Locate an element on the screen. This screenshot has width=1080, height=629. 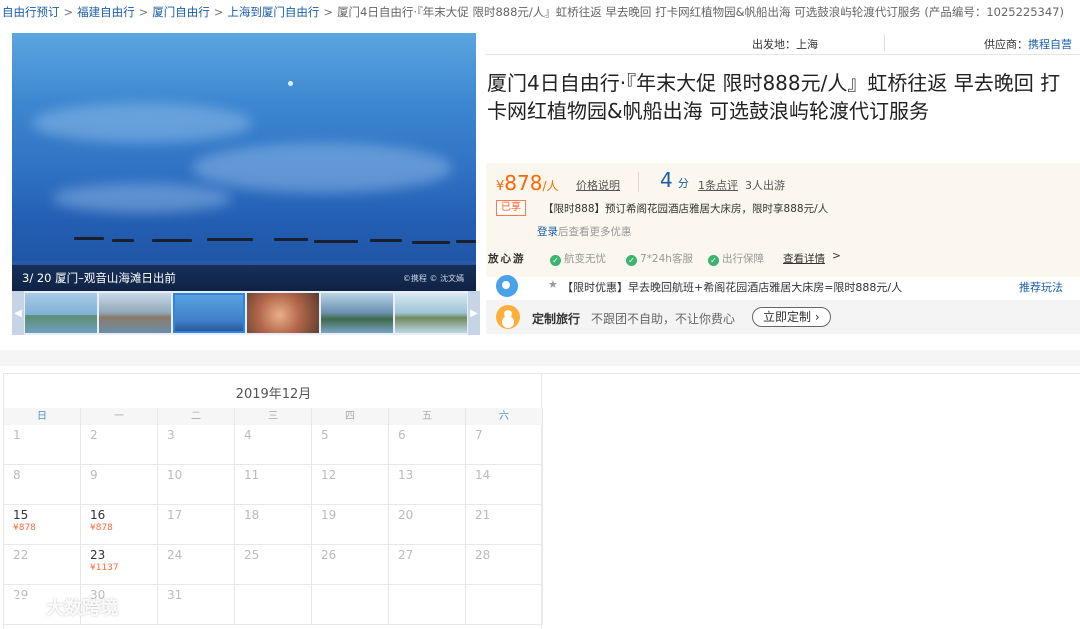
mascot-icon is located at coordinates (507, 286).